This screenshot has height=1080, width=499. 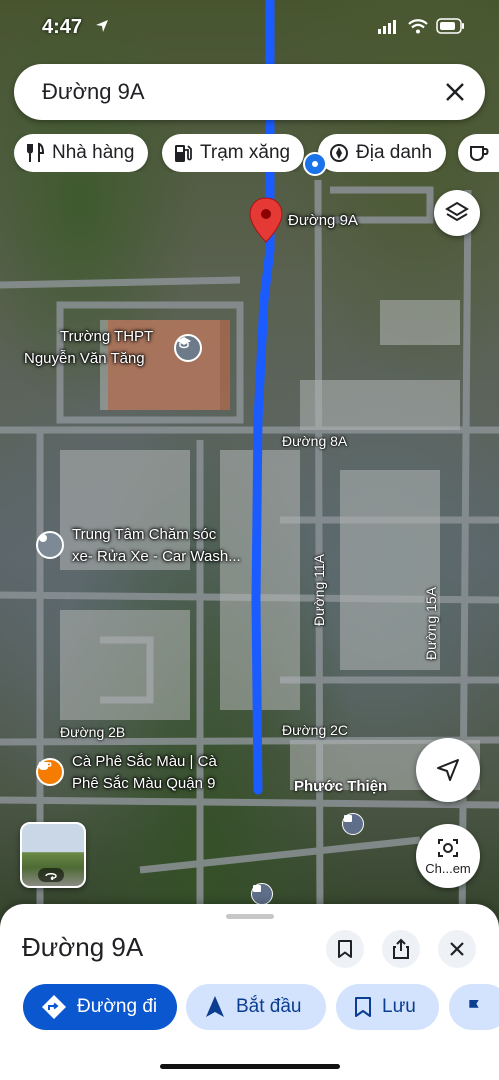 I want to click on save-button: Lưu, so click(x=387, y=1007).